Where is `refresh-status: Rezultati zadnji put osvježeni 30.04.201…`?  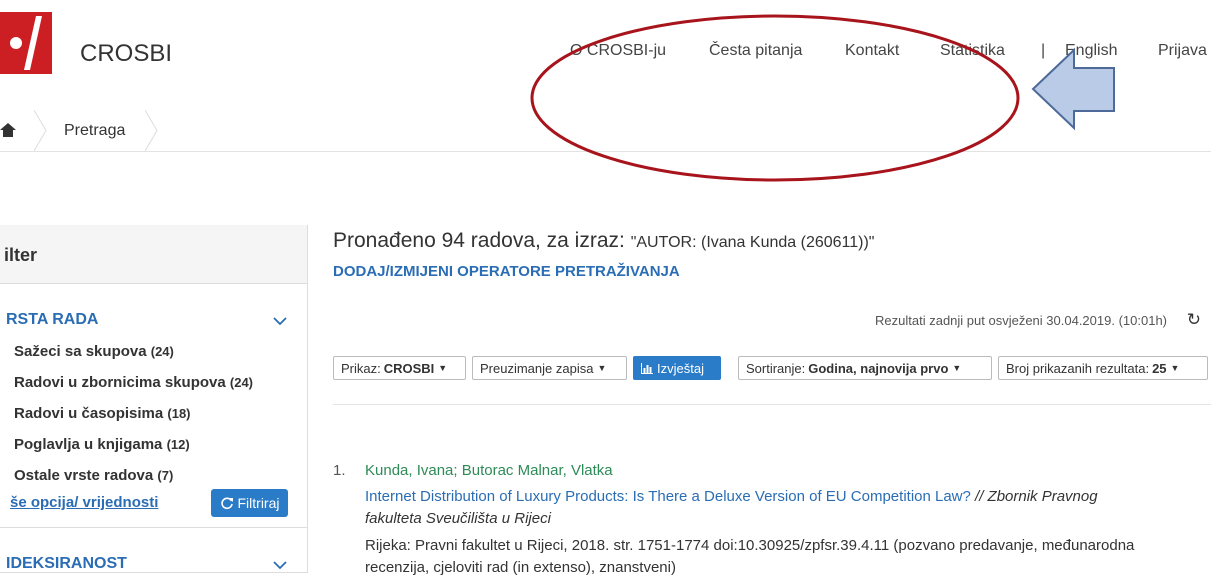 refresh-status: Rezultati zadnji put osvježeni 30.04.201… is located at coordinates (1021, 320).